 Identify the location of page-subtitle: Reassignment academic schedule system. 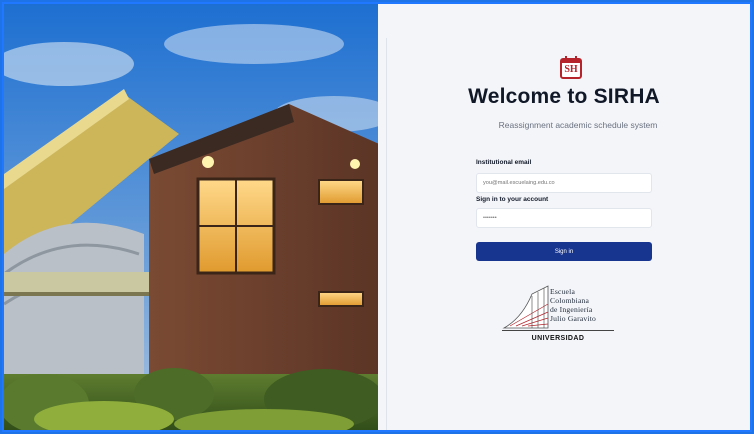
(578, 125).